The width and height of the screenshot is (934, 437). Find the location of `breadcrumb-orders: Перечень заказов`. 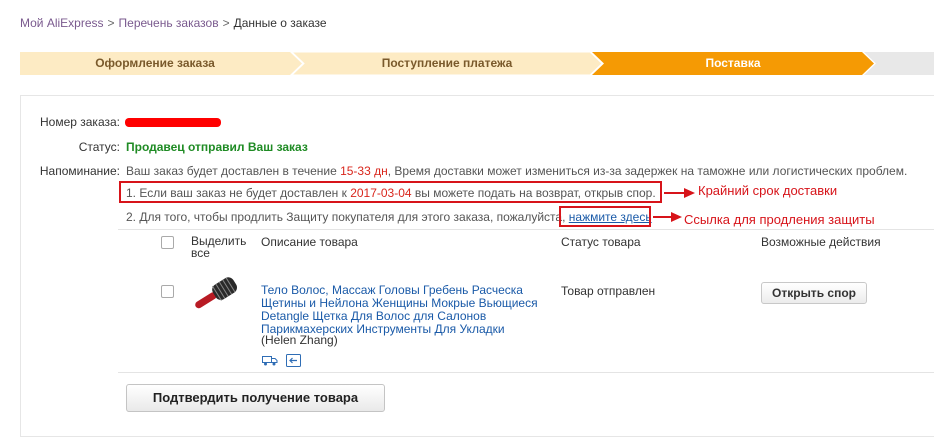

breadcrumb-orders: Перечень заказов is located at coordinates (169, 23).